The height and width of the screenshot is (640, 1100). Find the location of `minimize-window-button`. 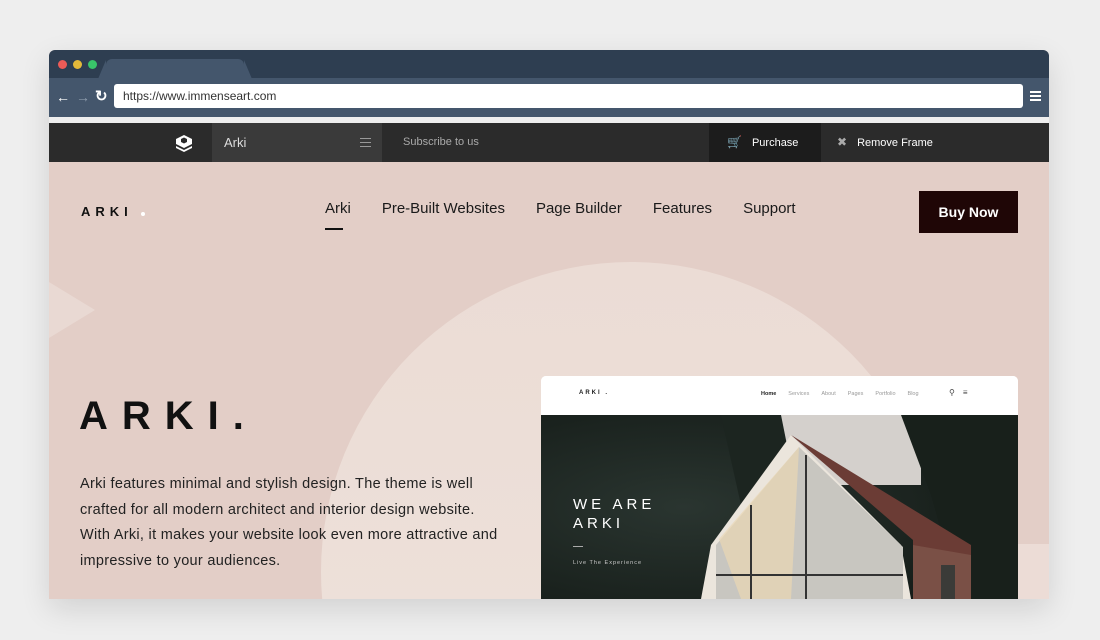

minimize-window-button is located at coordinates (77, 64).